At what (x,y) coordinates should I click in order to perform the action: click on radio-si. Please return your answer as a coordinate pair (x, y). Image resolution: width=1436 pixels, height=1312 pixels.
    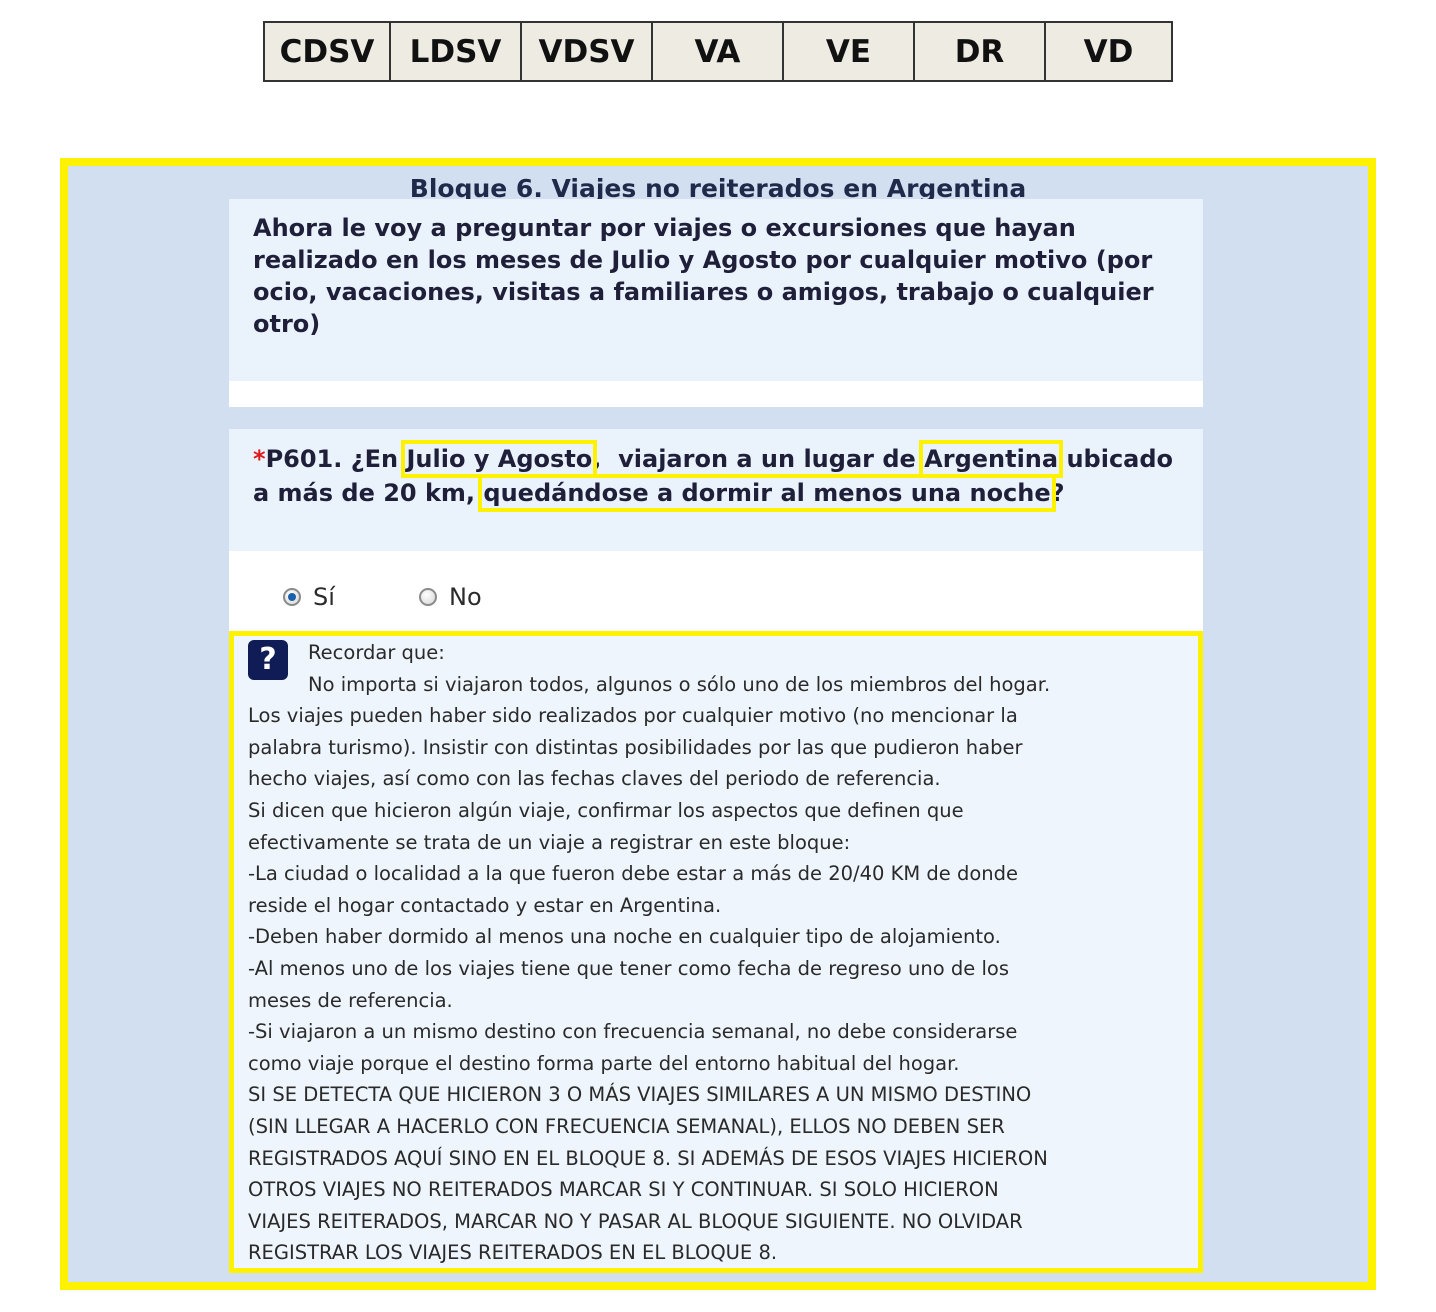
    Looking at the image, I should click on (292, 597).